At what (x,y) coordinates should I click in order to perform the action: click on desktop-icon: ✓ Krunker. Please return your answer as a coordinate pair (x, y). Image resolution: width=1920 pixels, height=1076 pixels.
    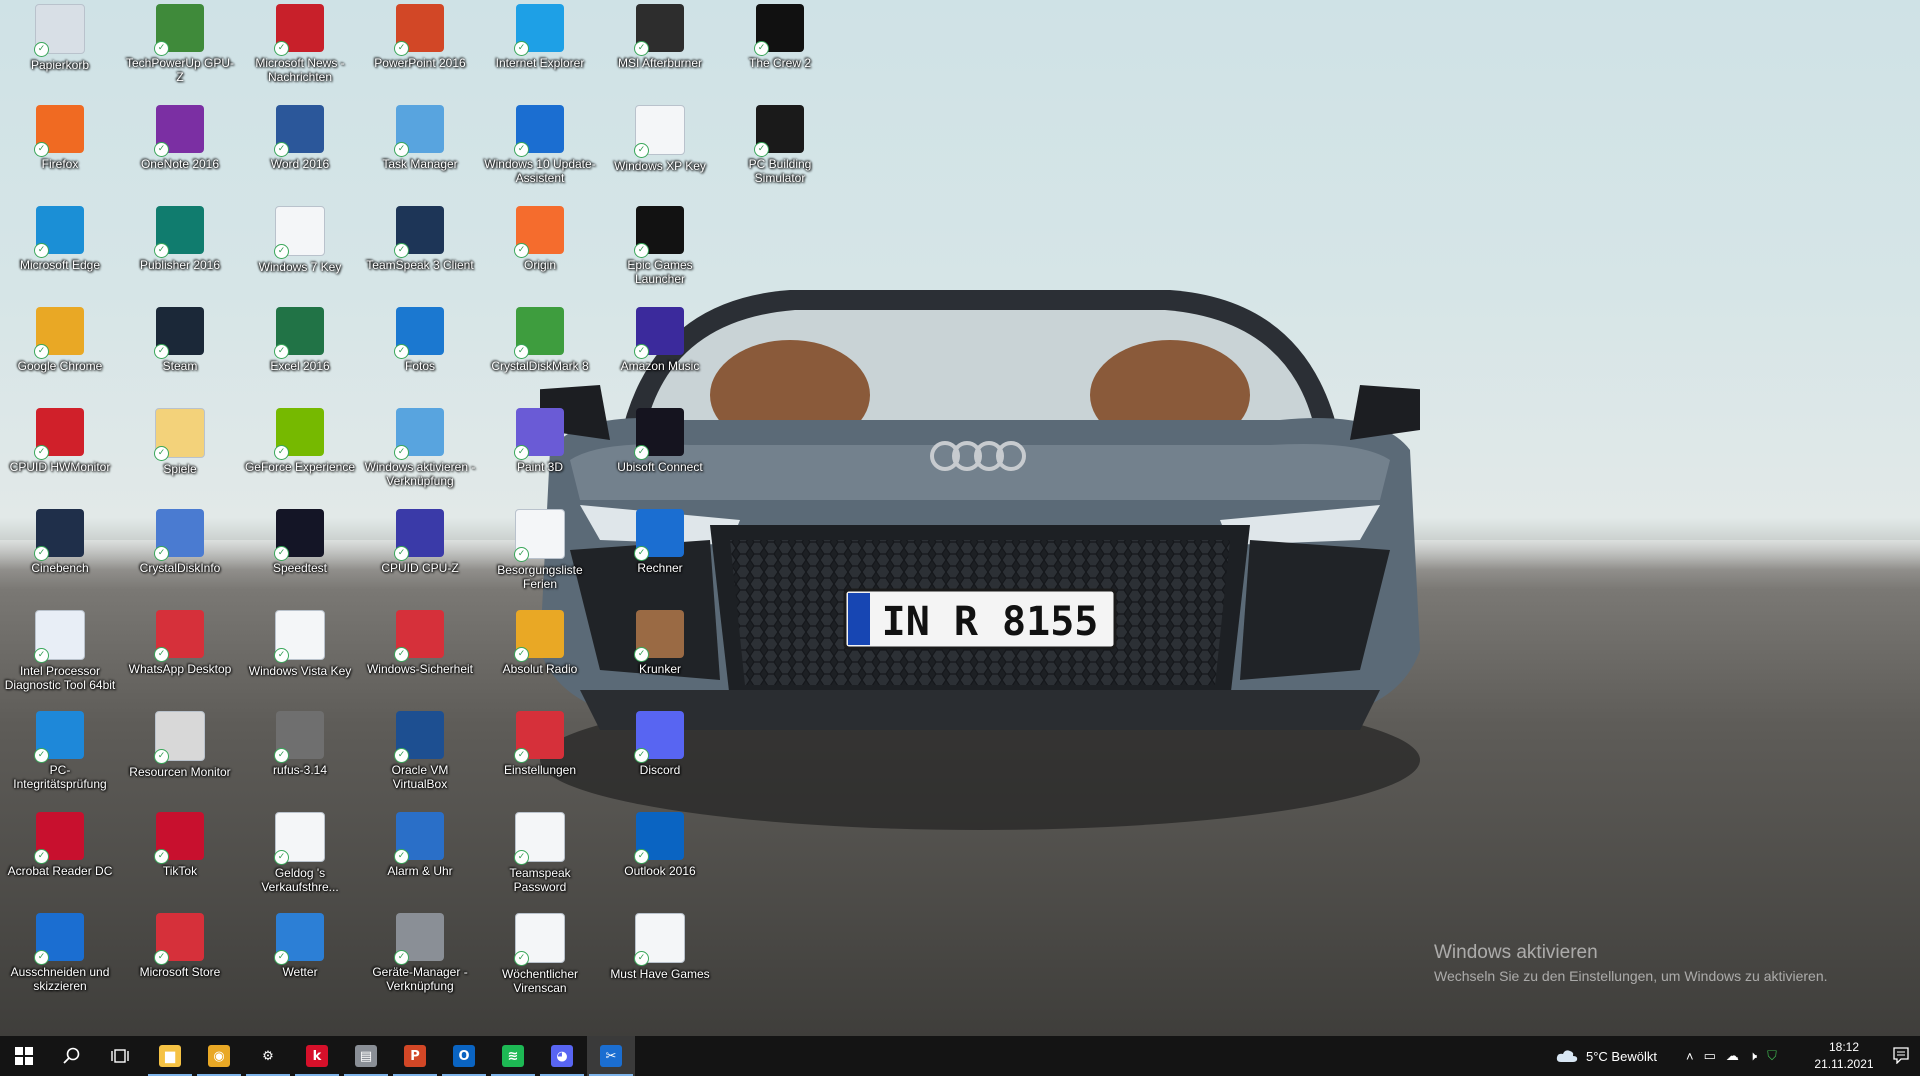
    Looking at the image, I should click on (660, 656).